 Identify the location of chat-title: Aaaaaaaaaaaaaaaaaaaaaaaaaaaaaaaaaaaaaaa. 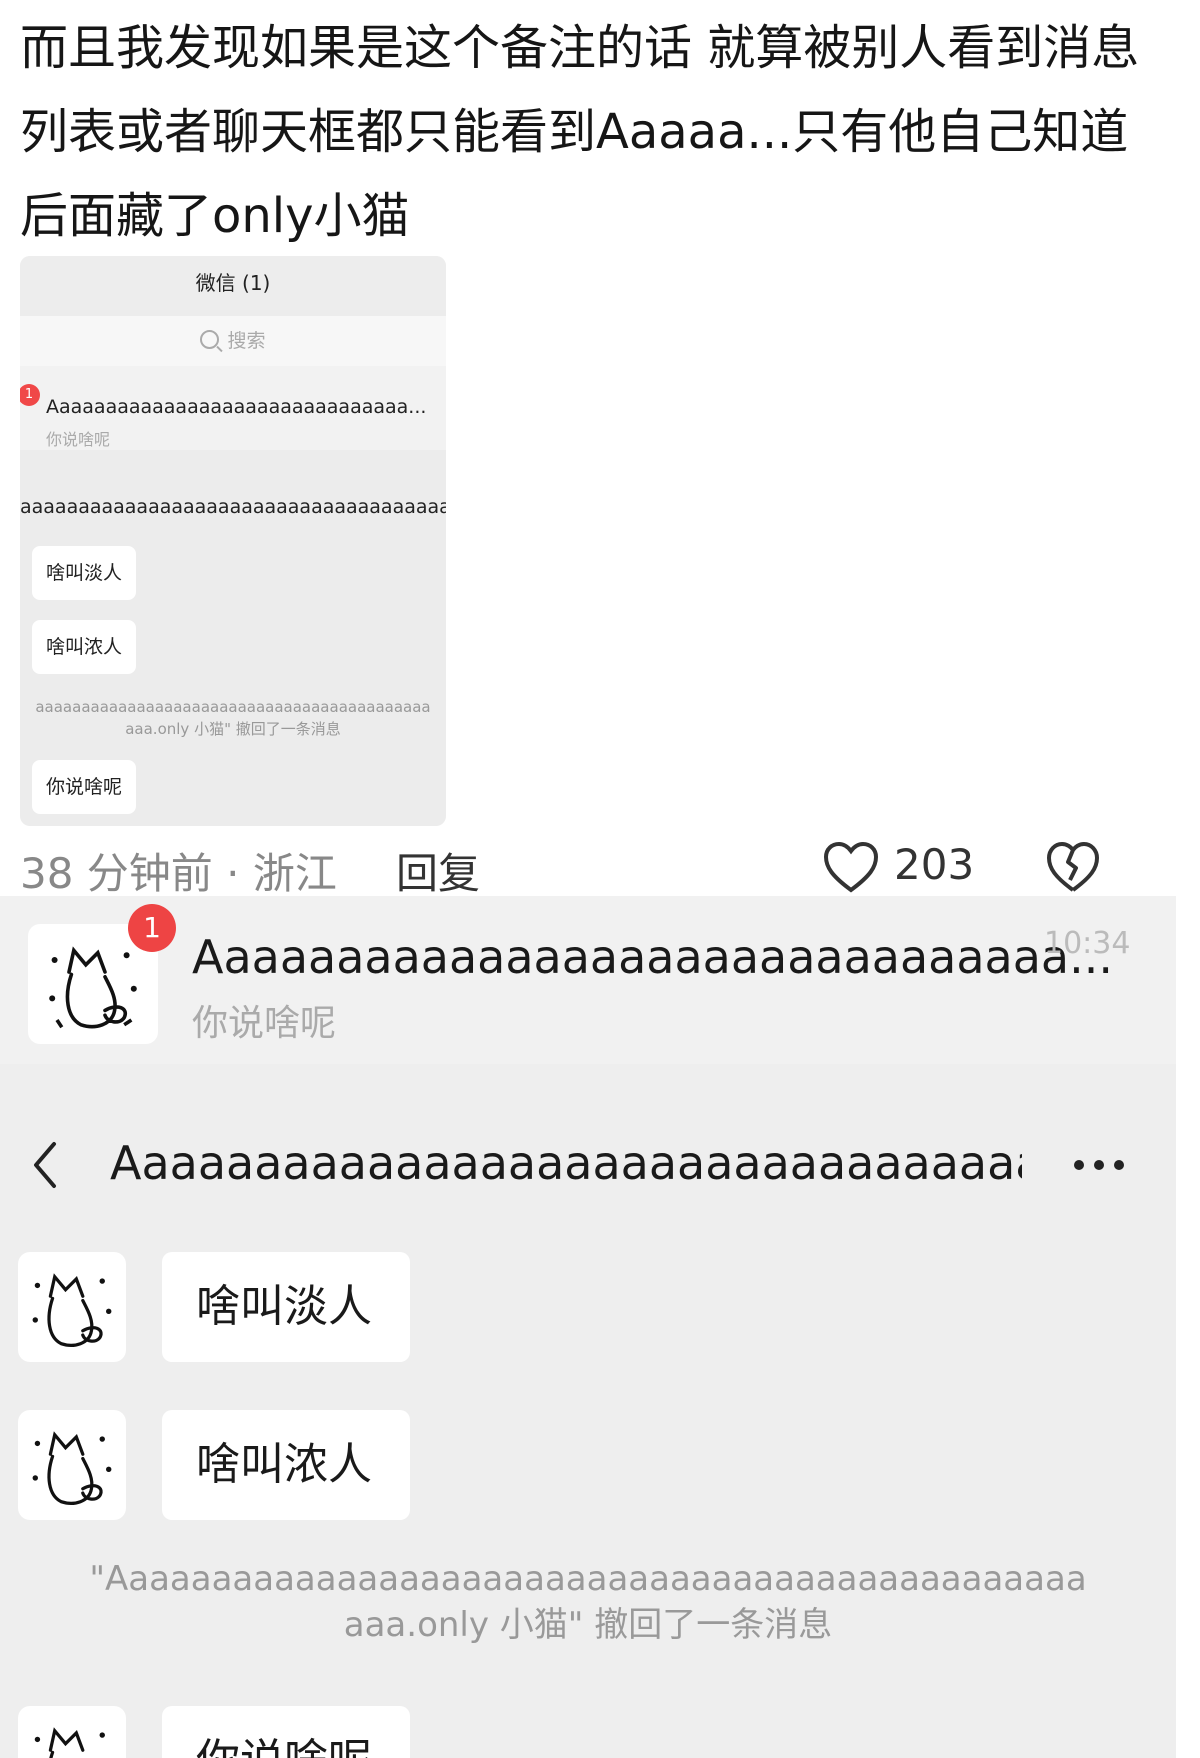
(566, 1163).